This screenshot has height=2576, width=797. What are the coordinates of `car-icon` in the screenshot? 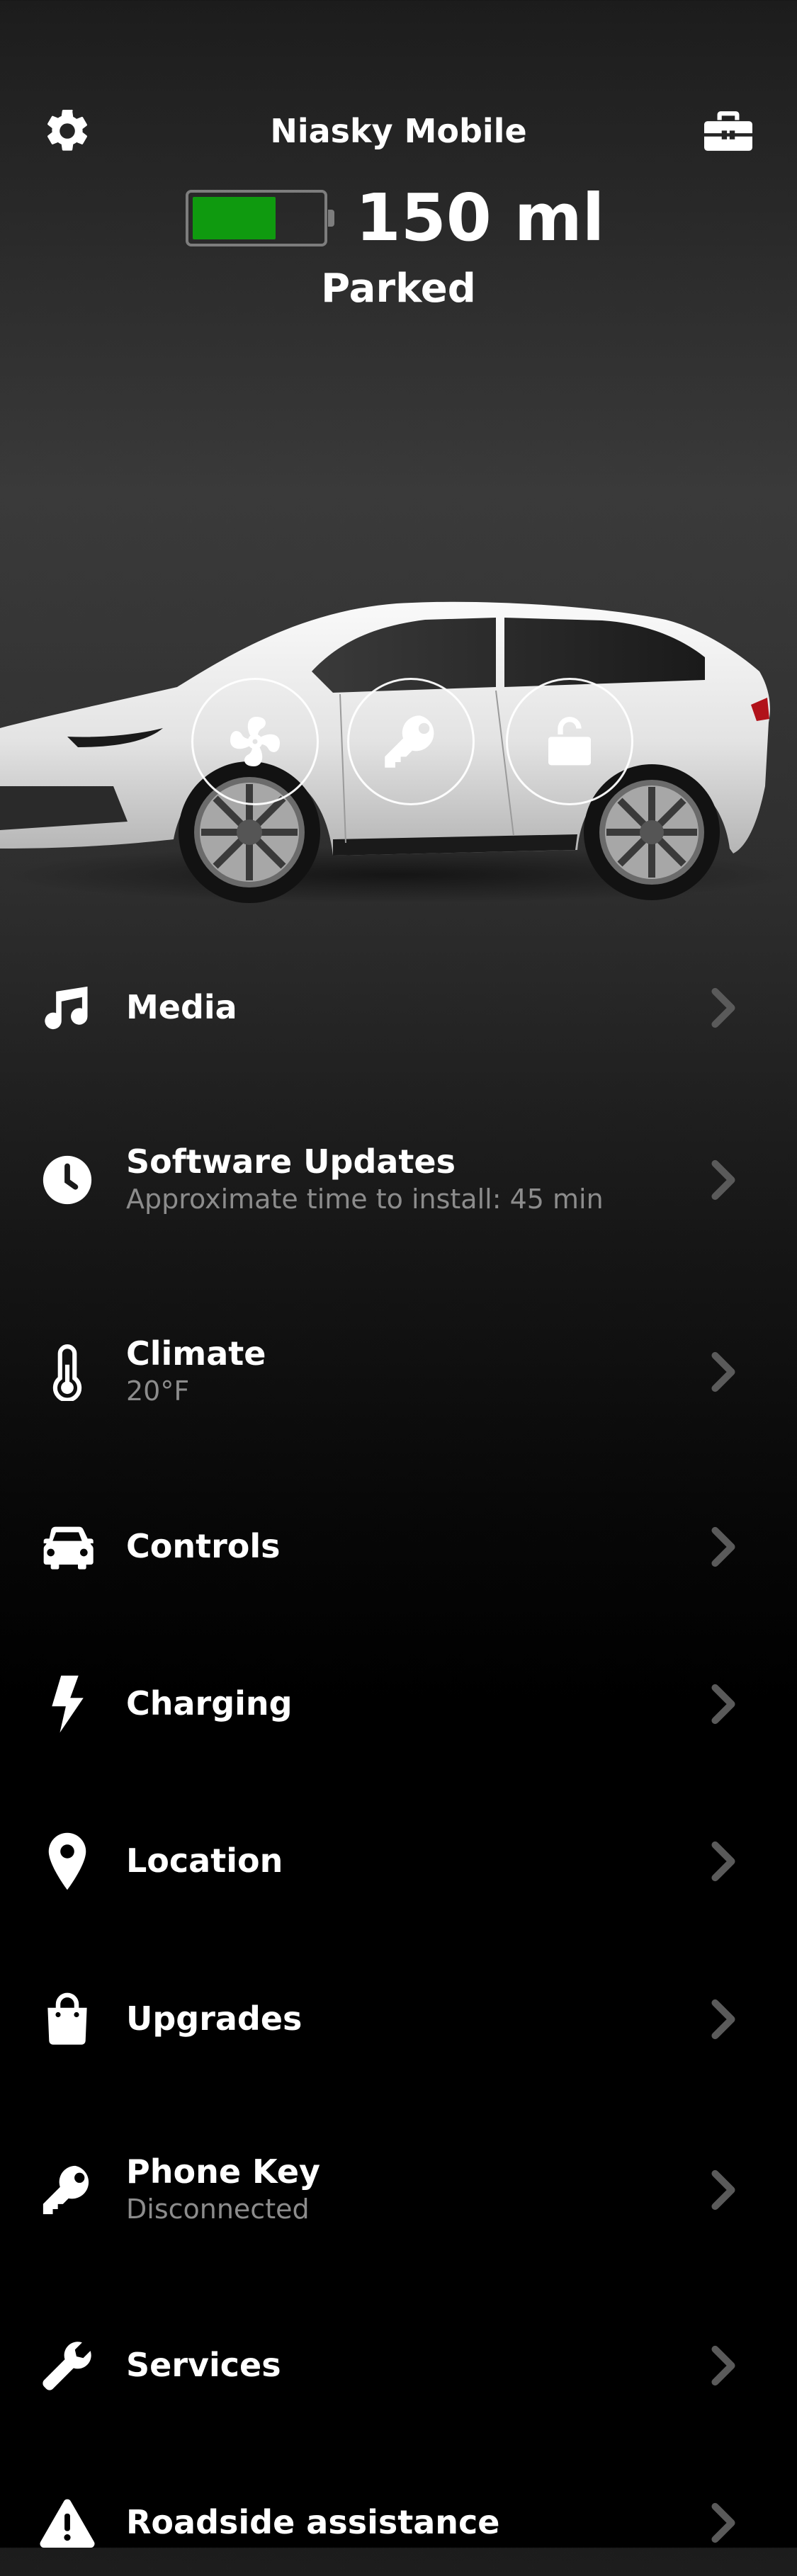 It's located at (68, 1548).